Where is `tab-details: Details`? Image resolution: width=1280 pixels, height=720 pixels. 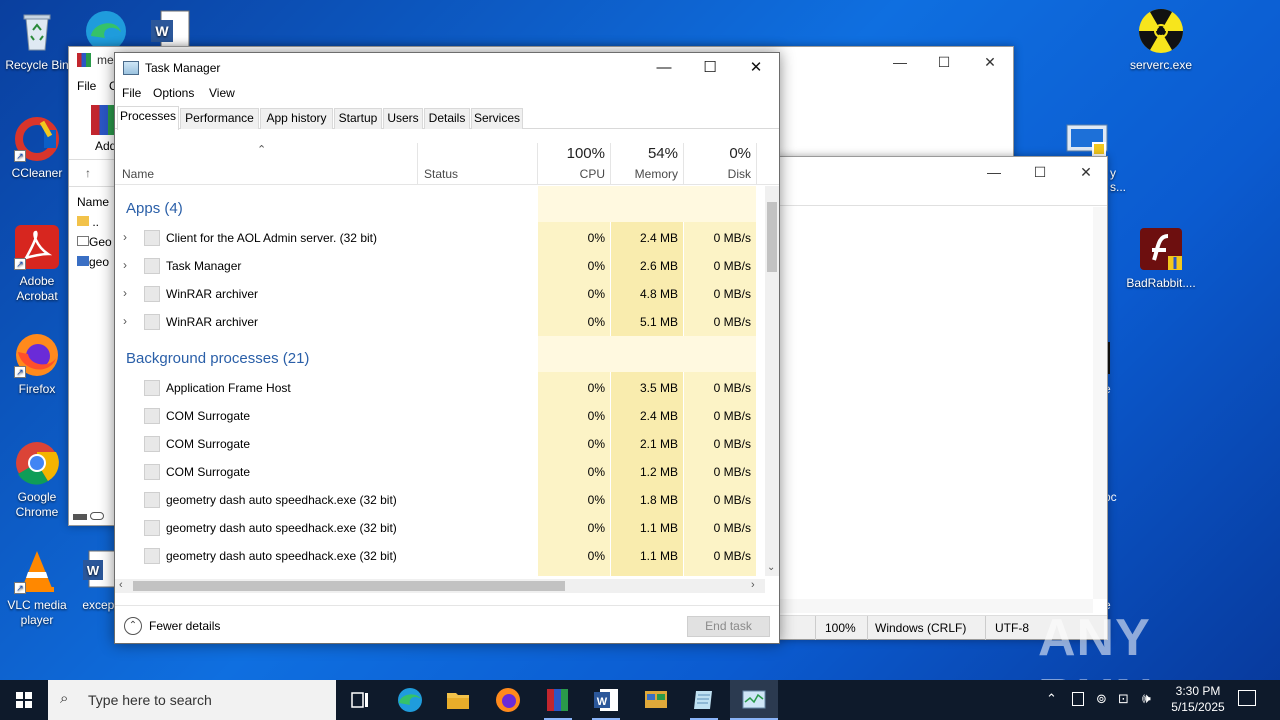
tab-details: Details is located at coordinates (447, 118).